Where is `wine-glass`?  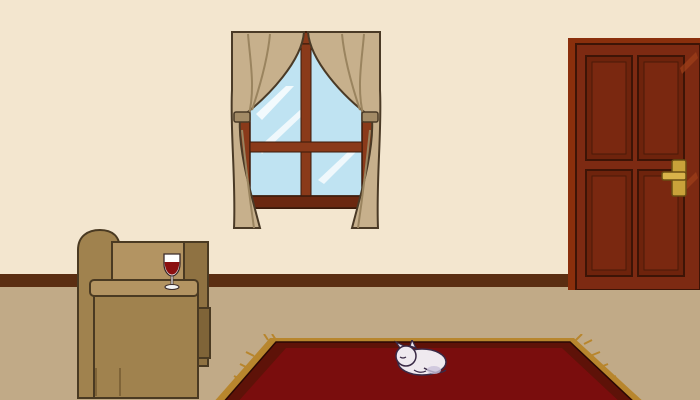 wine-glass is located at coordinates (172, 272).